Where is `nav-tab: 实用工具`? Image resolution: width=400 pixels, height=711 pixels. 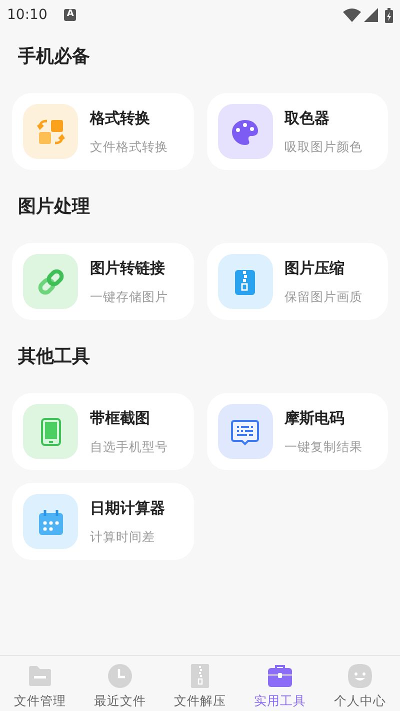 nav-tab: 实用工具 is located at coordinates (280, 683).